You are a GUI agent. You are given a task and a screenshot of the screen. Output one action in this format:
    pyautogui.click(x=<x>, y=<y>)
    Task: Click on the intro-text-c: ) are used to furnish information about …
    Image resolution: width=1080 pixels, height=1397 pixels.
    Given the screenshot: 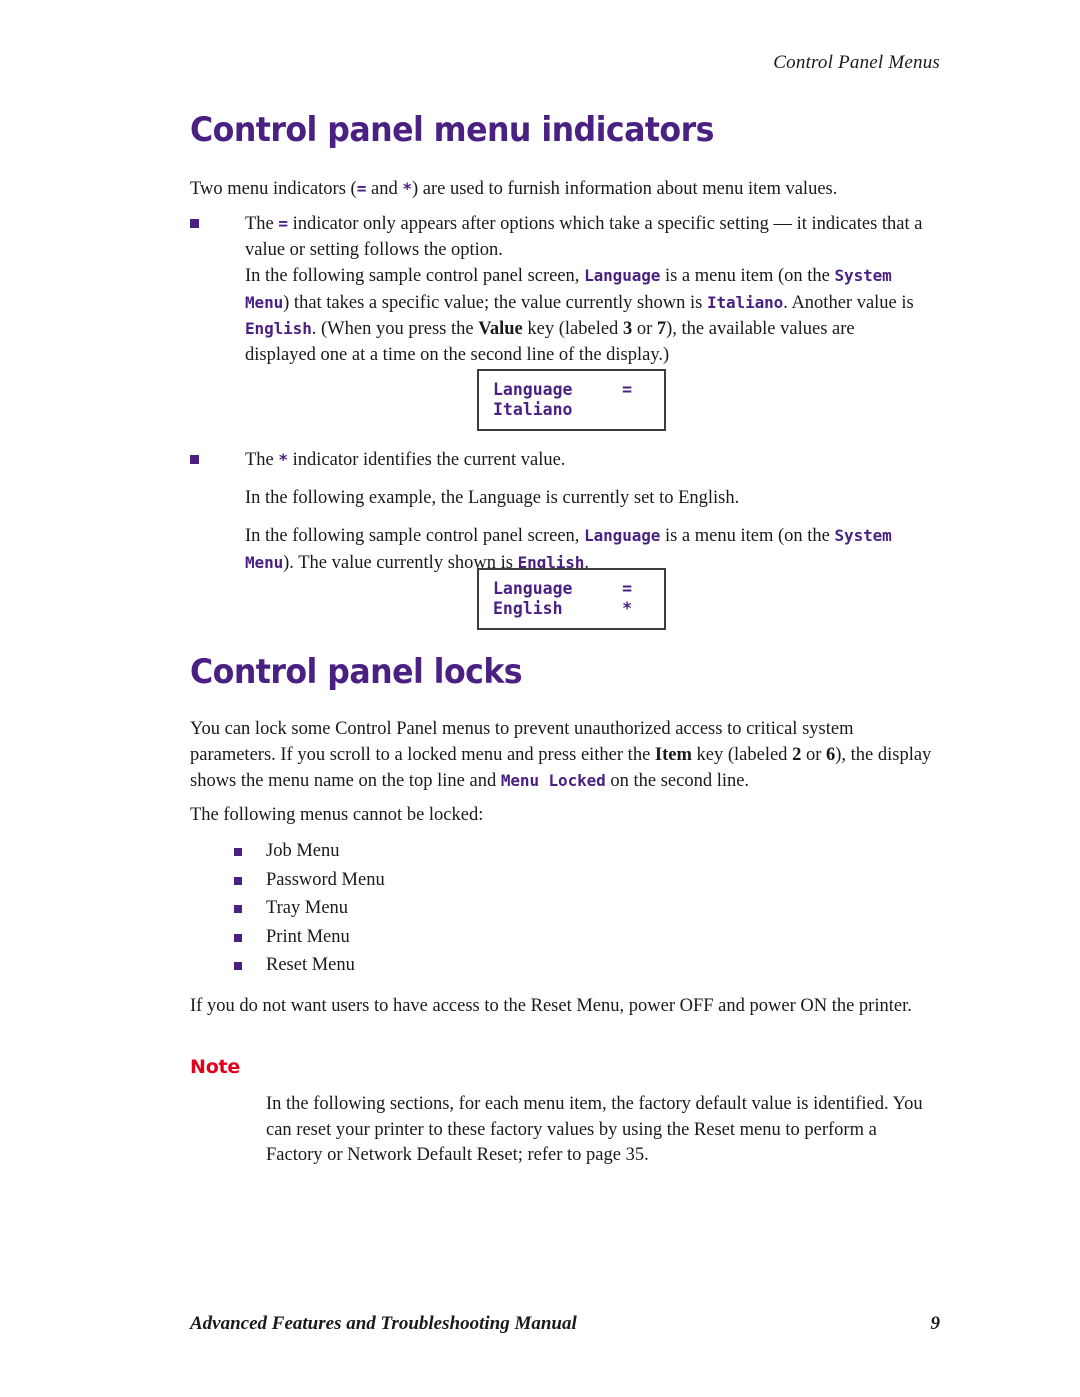 What is the action you would take?
    pyautogui.click(x=624, y=189)
    